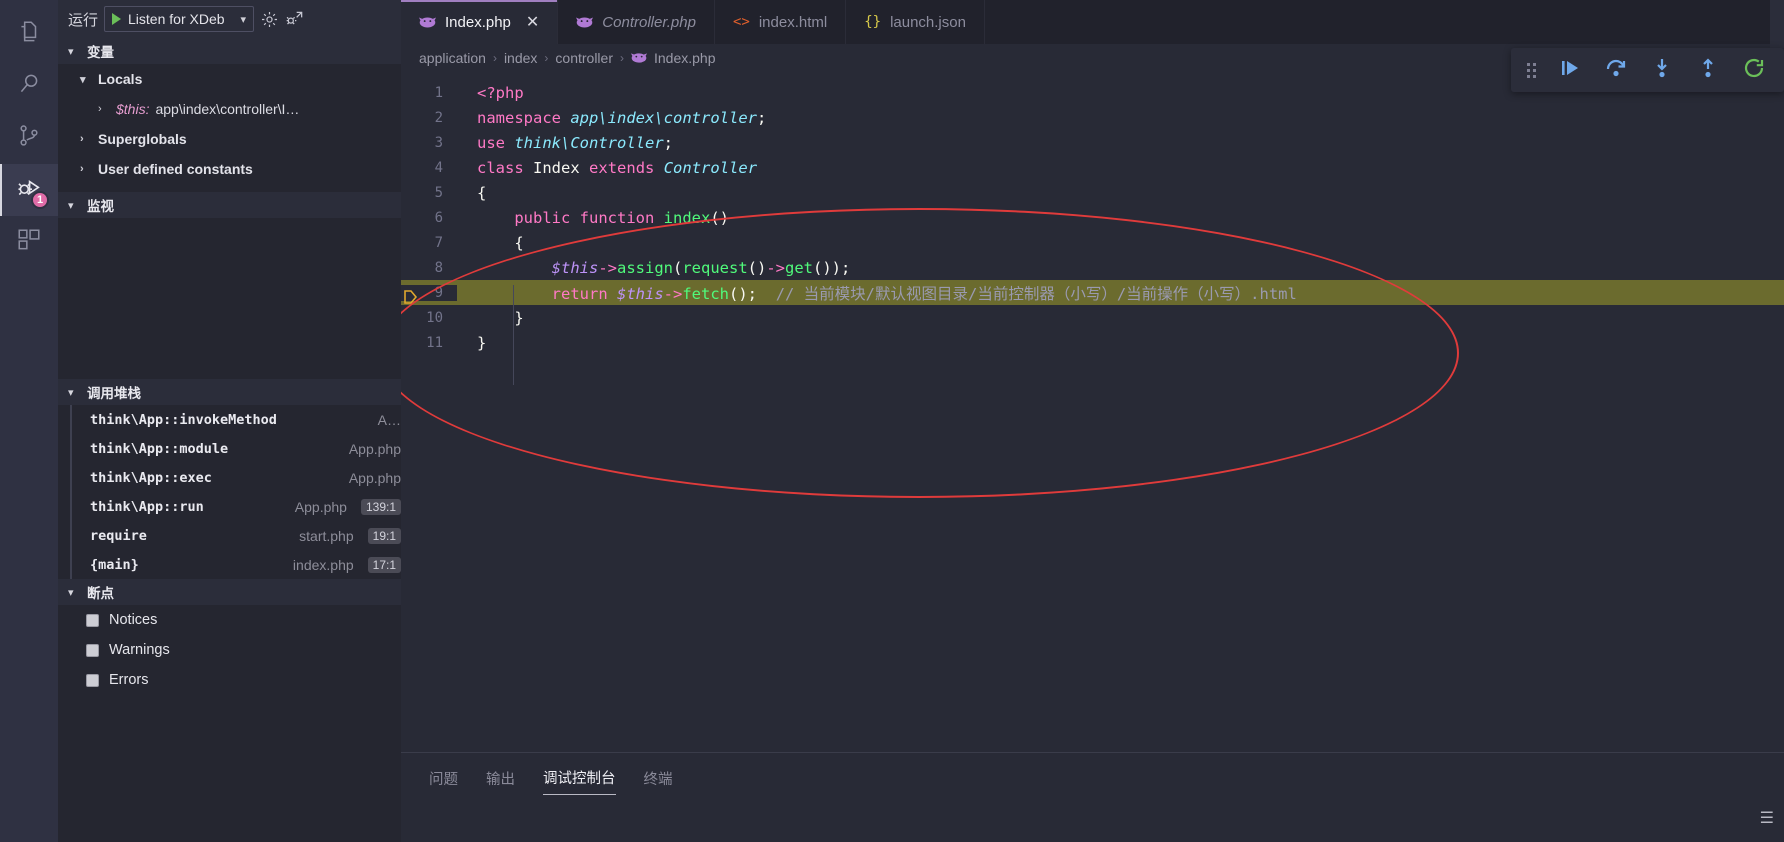 The width and height of the screenshot is (1784, 842). I want to click on breadcrumb-item-controller: controller, so click(584, 58).